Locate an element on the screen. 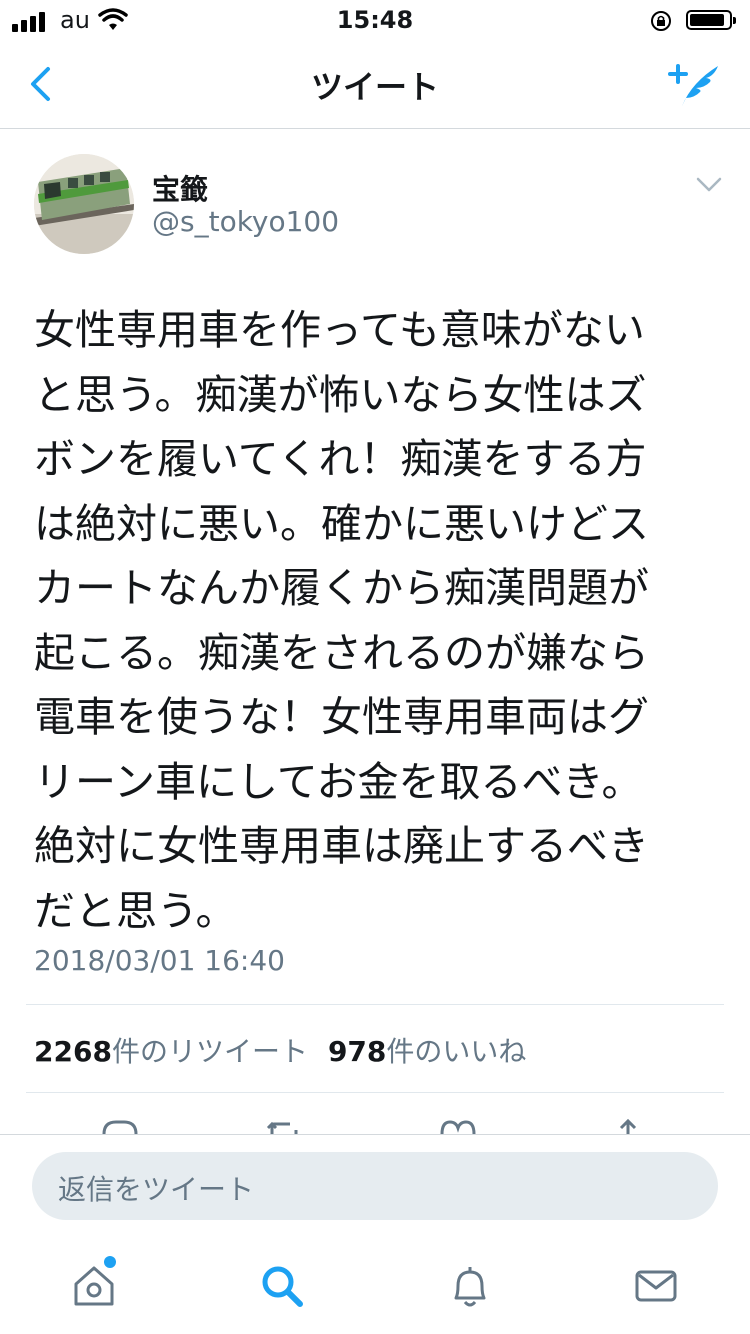 The image size is (750, 1334). retweet-label: 件のリツイート is located at coordinates (209, 1051).